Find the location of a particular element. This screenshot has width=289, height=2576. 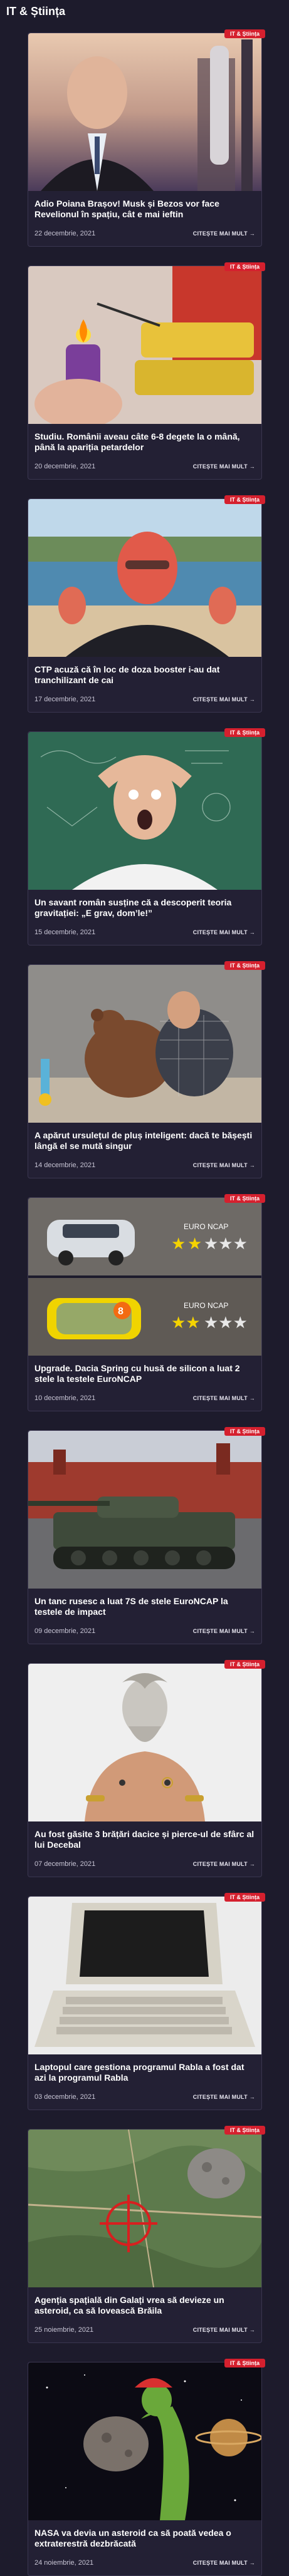

asteroid-alien-image is located at coordinates (144, 2441).